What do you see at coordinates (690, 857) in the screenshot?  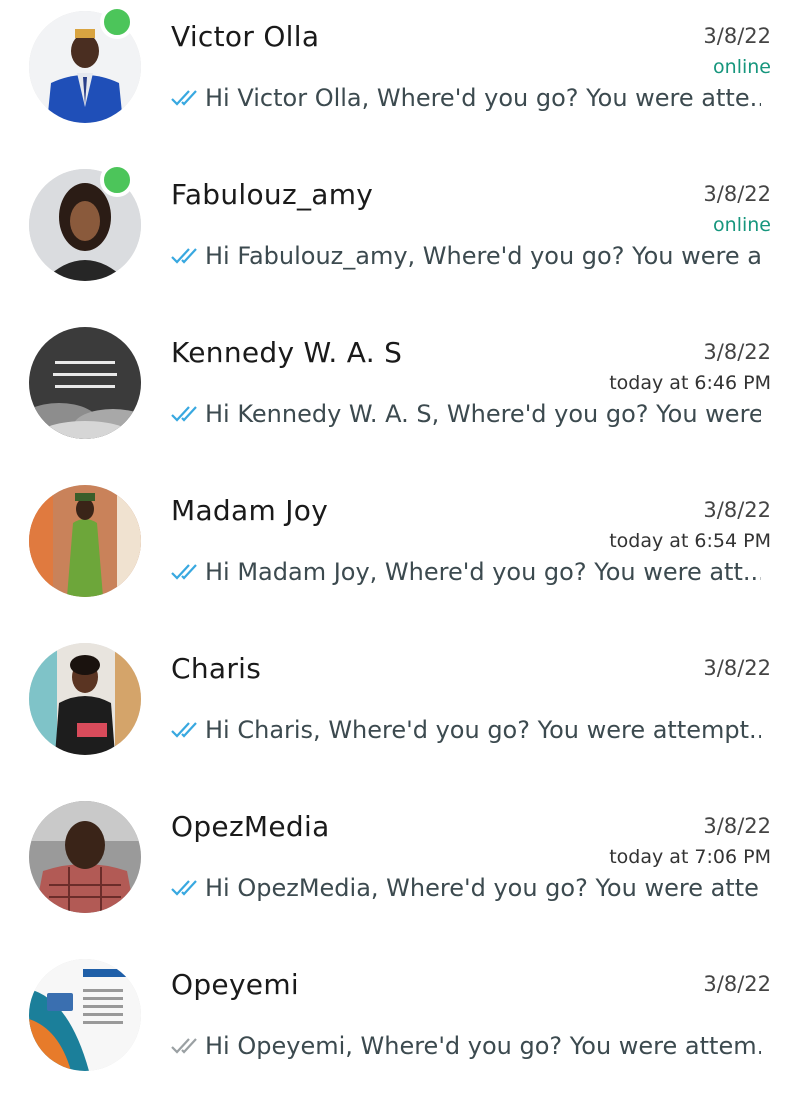 I see `last-seen-text: today at 7:06 PM` at bounding box center [690, 857].